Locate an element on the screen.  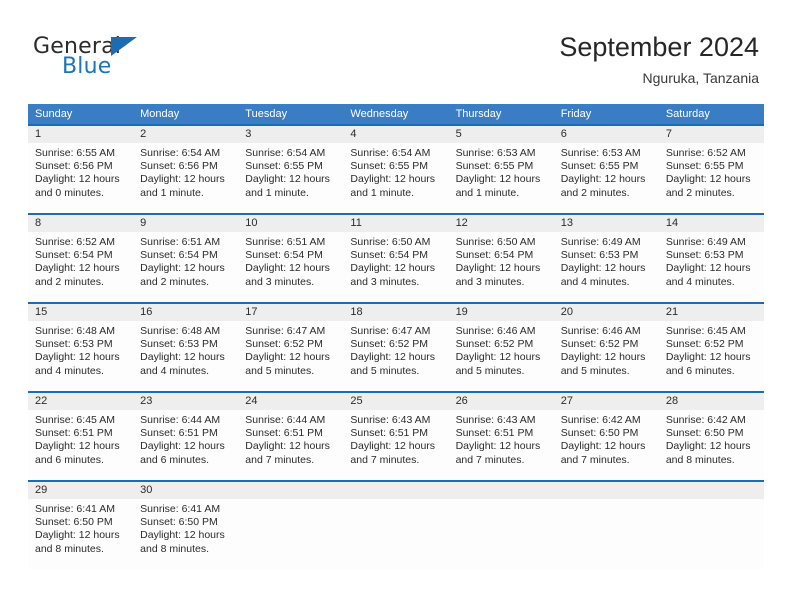
day-number: 4 is located at coordinates (396, 134).